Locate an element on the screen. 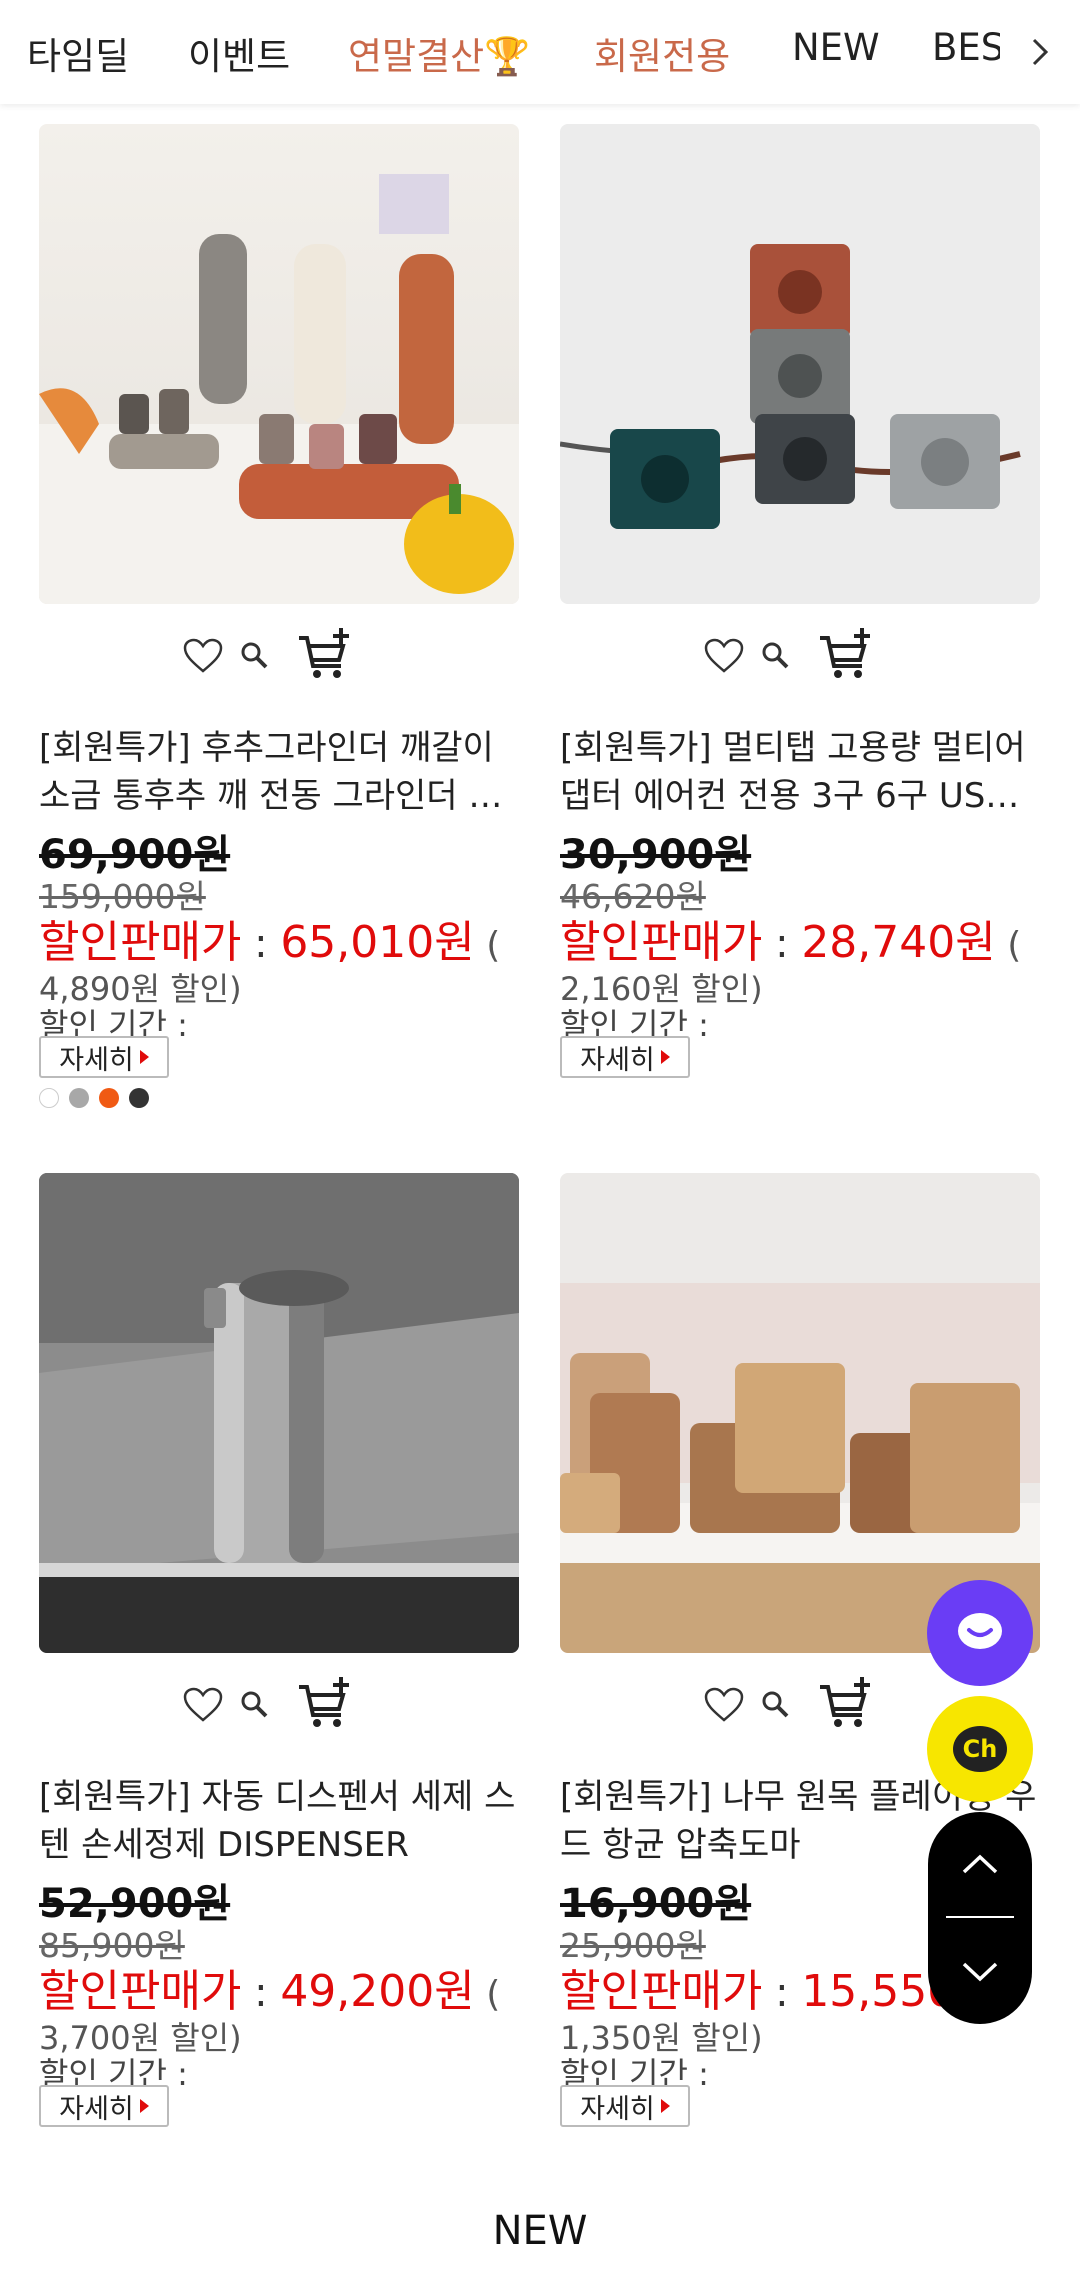  color-swatch-gray is located at coordinates (79, 1098).